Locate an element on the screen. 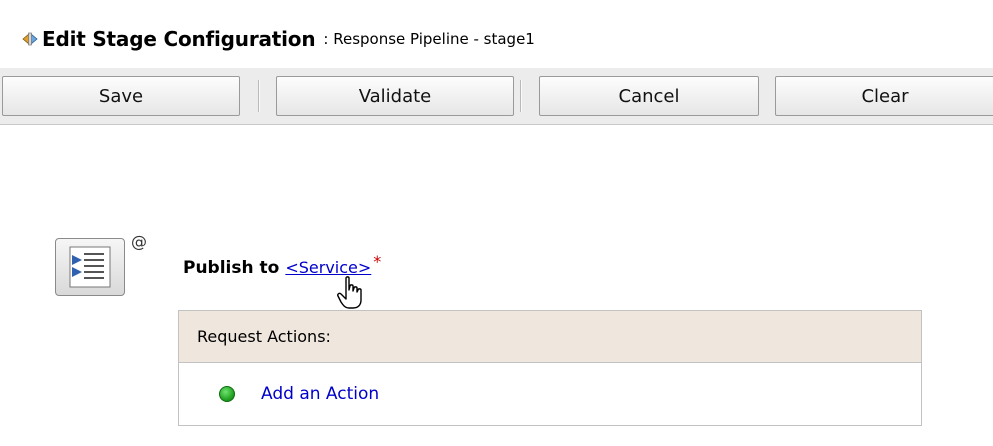 The width and height of the screenshot is (993, 446). save-button: Save is located at coordinates (121, 96).